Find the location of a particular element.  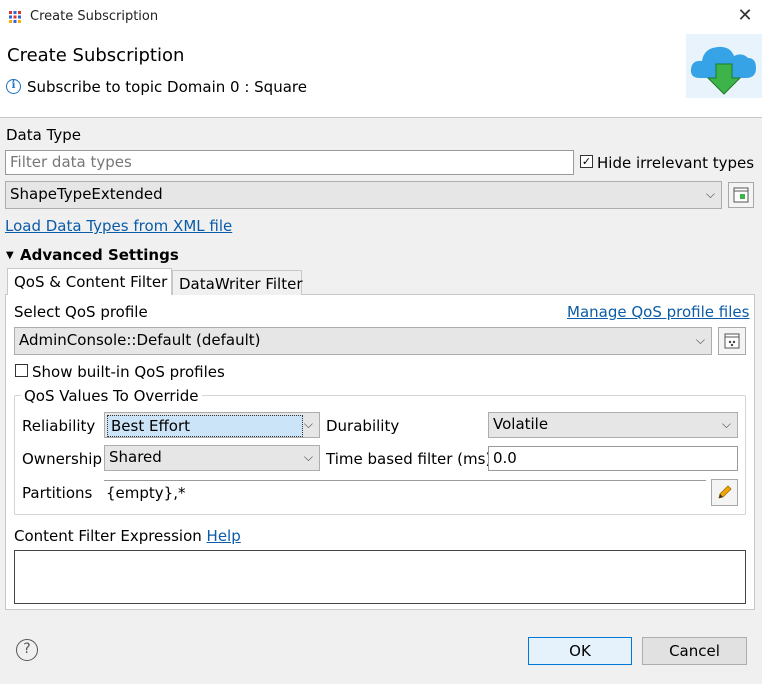

pencil-icon is located at coordinates (725, 492).